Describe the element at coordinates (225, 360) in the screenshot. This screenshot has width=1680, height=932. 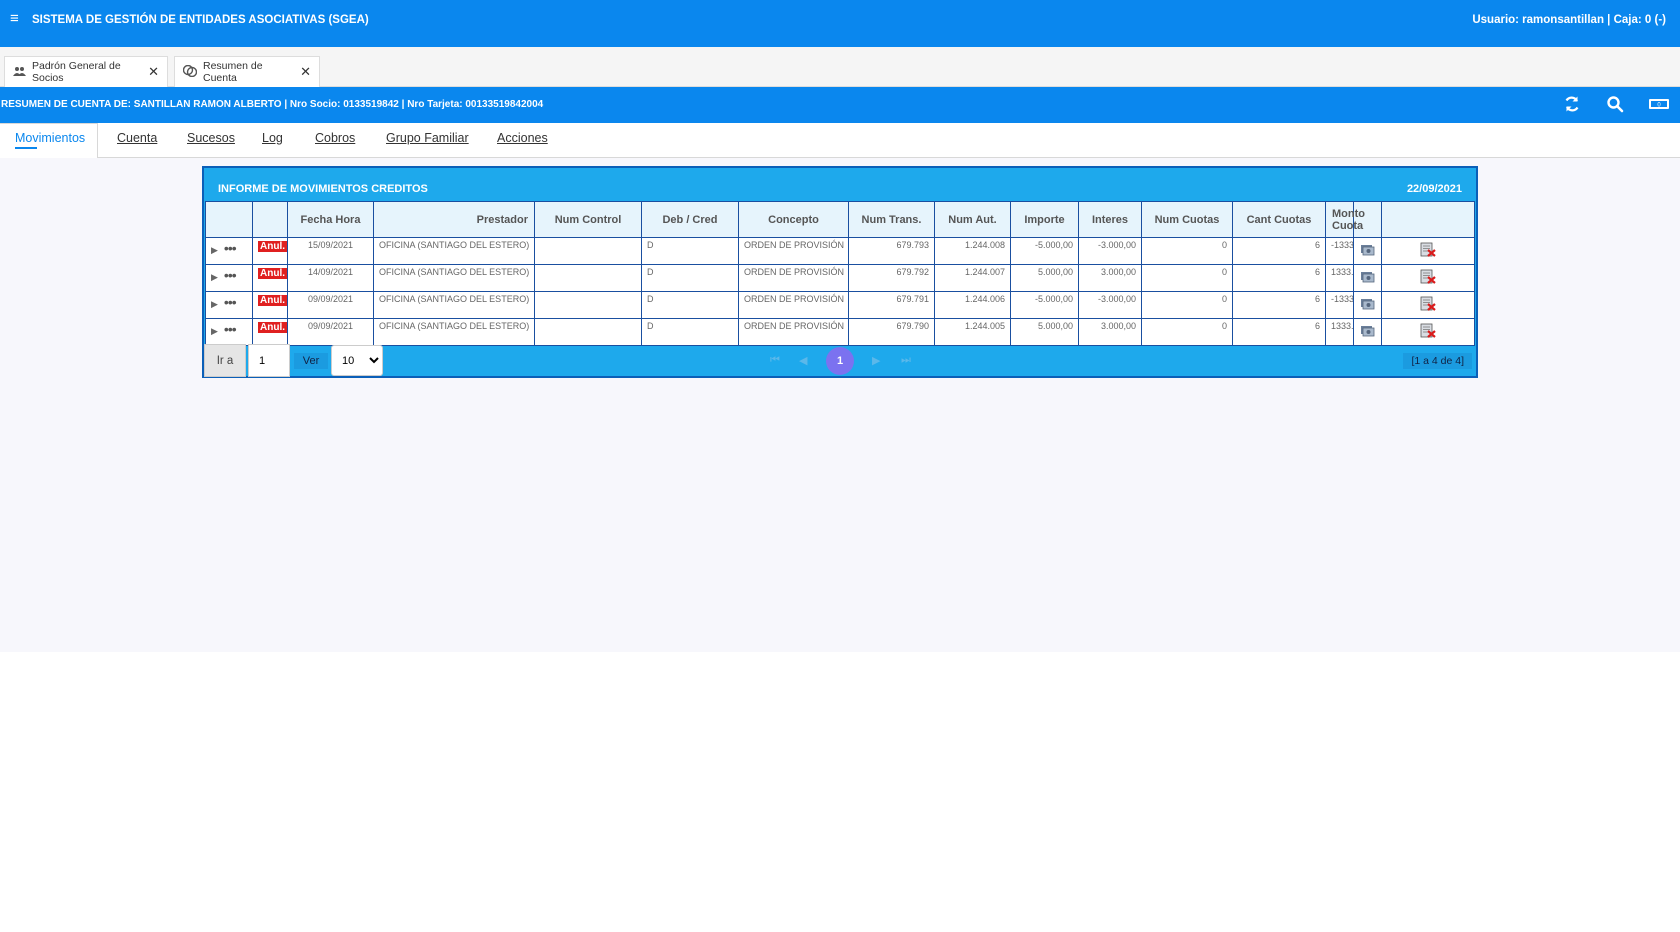
I see `goto-page-button: Ir a` at that location.